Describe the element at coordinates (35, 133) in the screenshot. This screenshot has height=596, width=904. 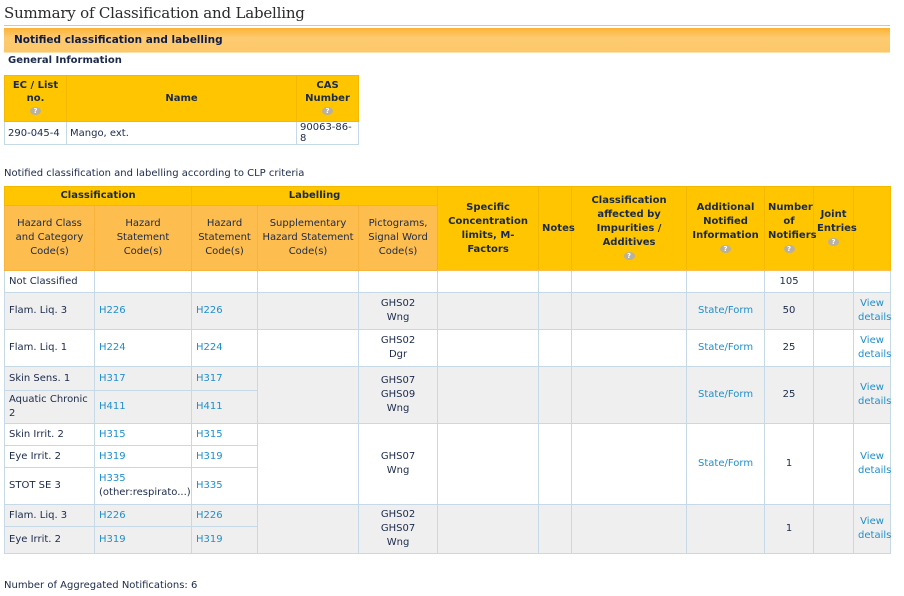
I see `ec-number: 290-045-4` at that location.